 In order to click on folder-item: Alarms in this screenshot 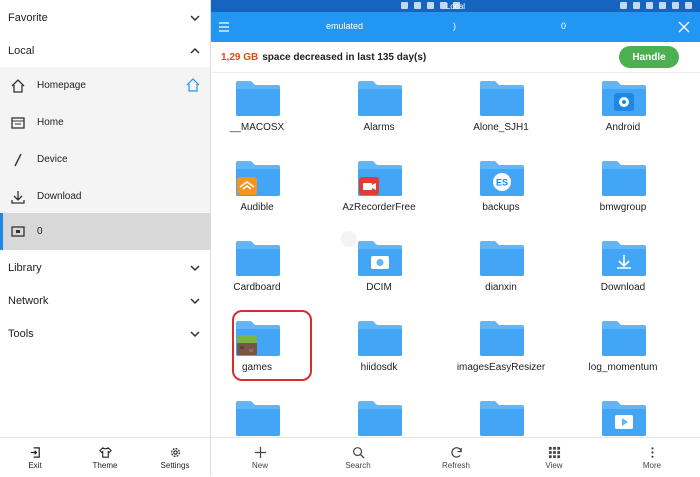, I will do `click(379, 113)`.